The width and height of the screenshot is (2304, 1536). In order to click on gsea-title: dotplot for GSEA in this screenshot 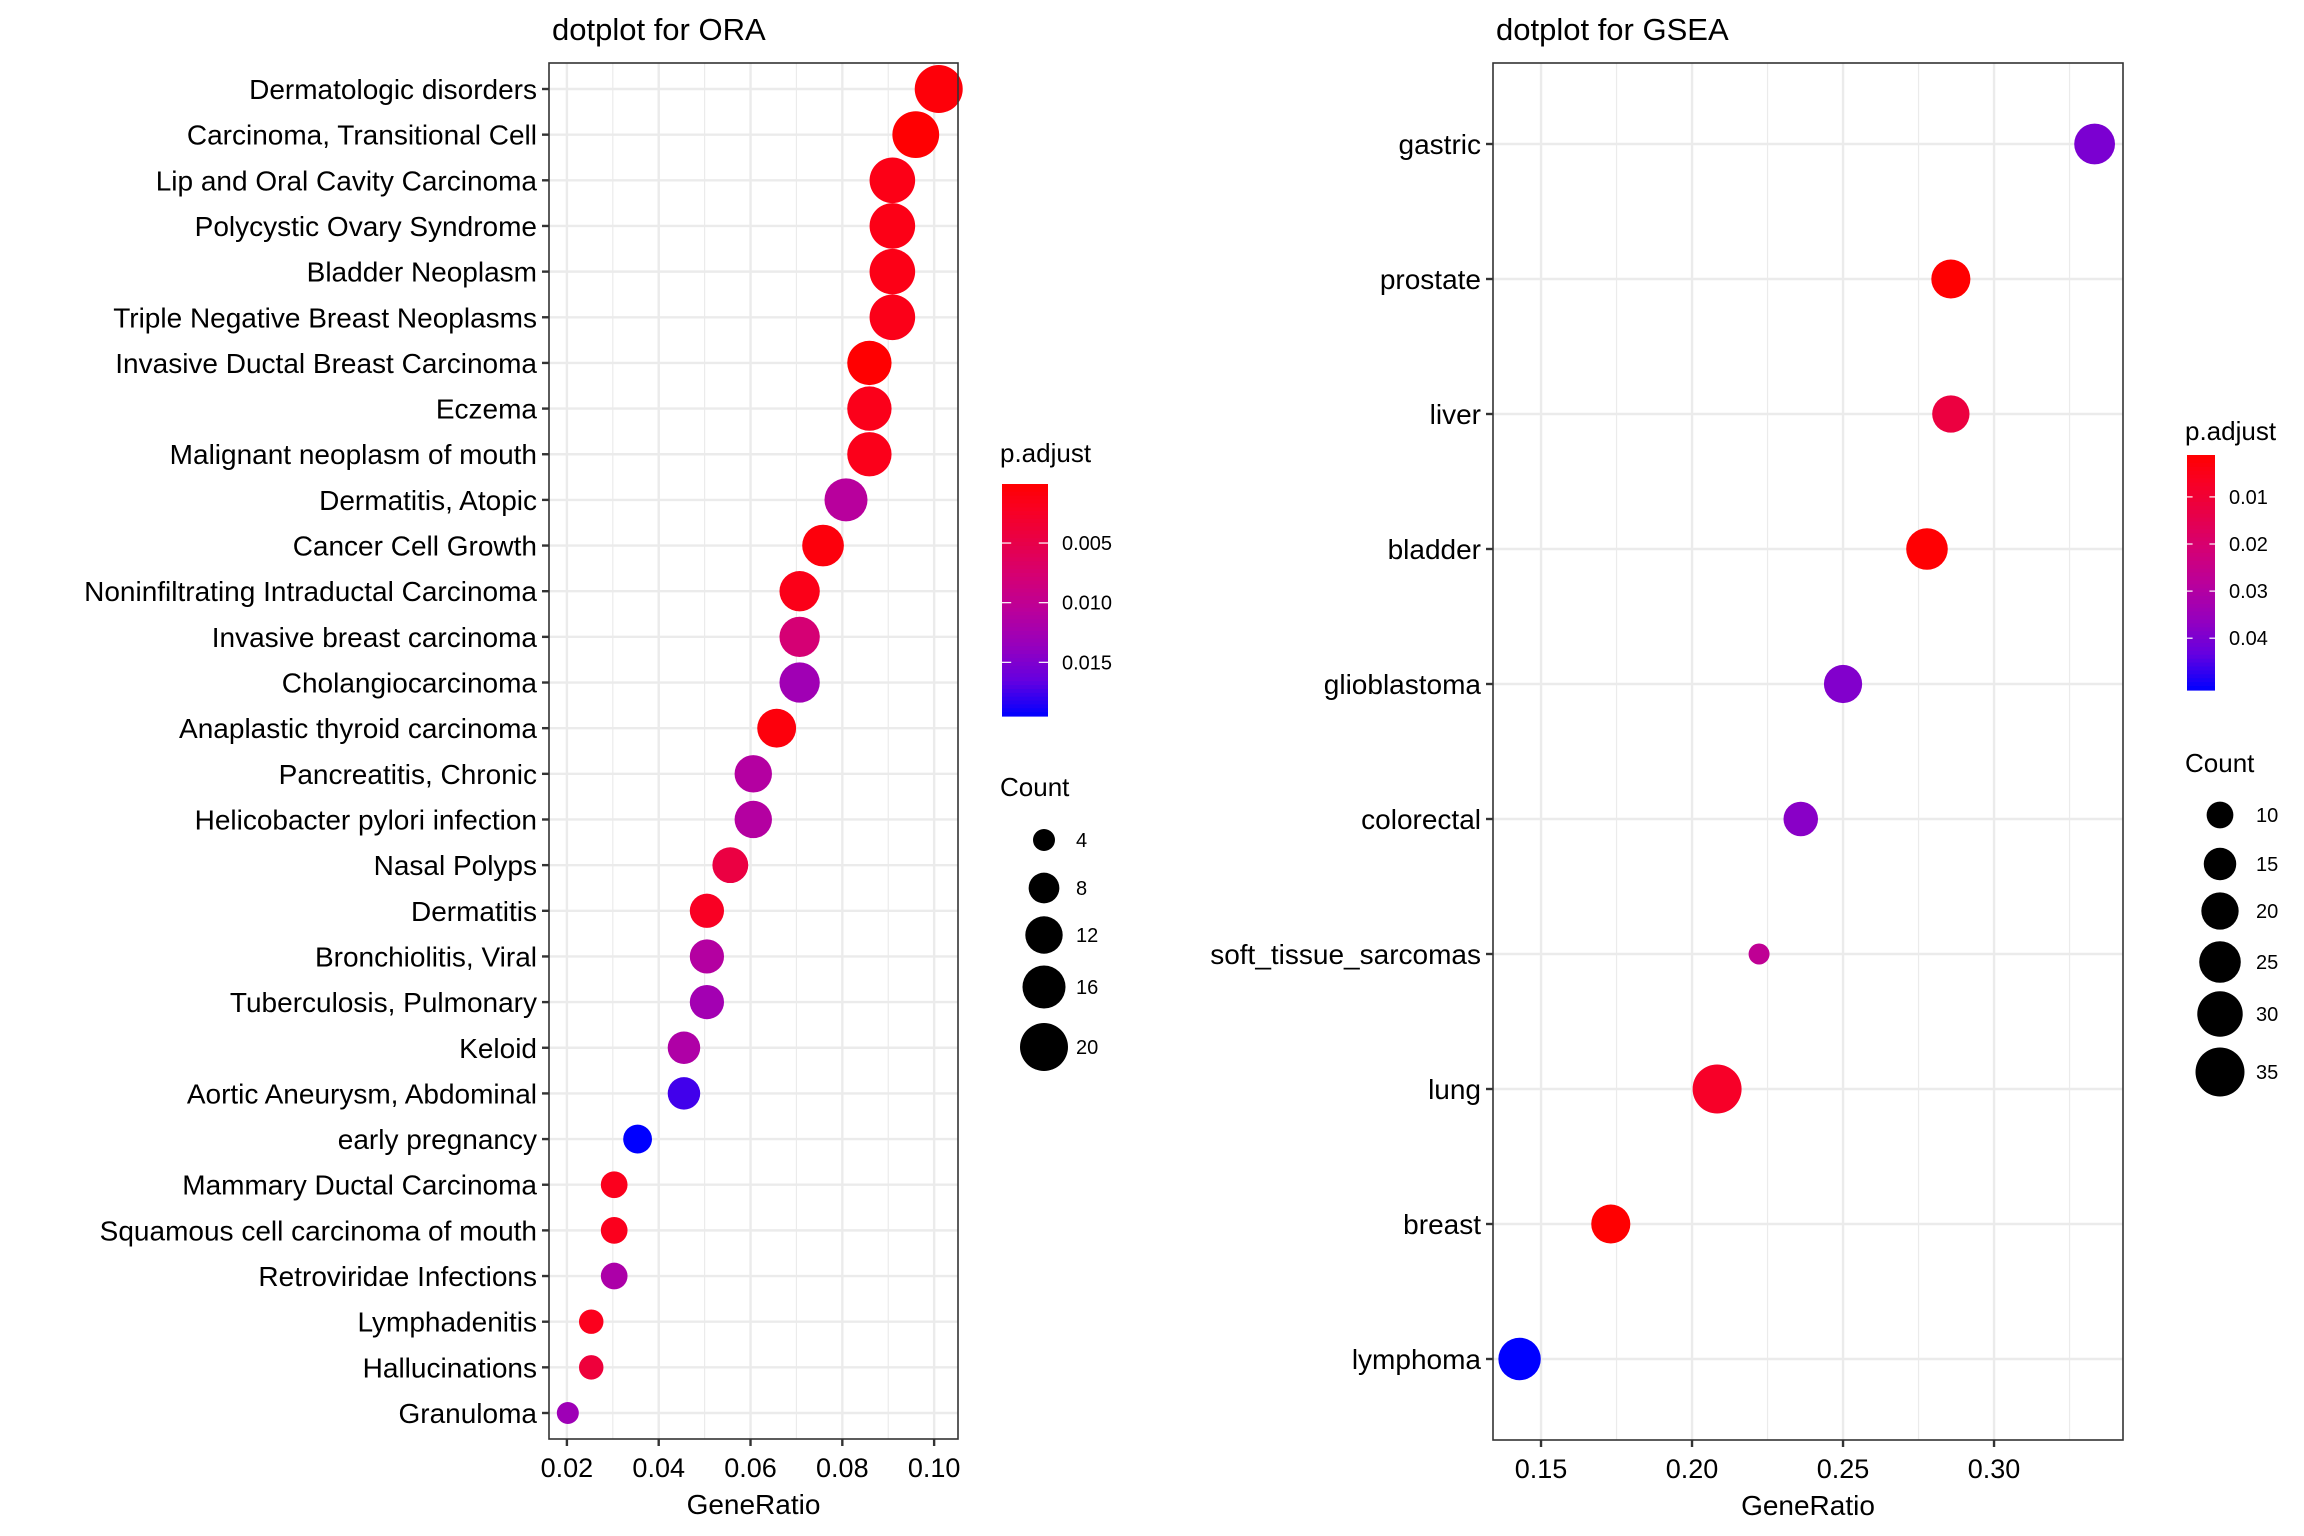, I will do `click(1612, 29)`.